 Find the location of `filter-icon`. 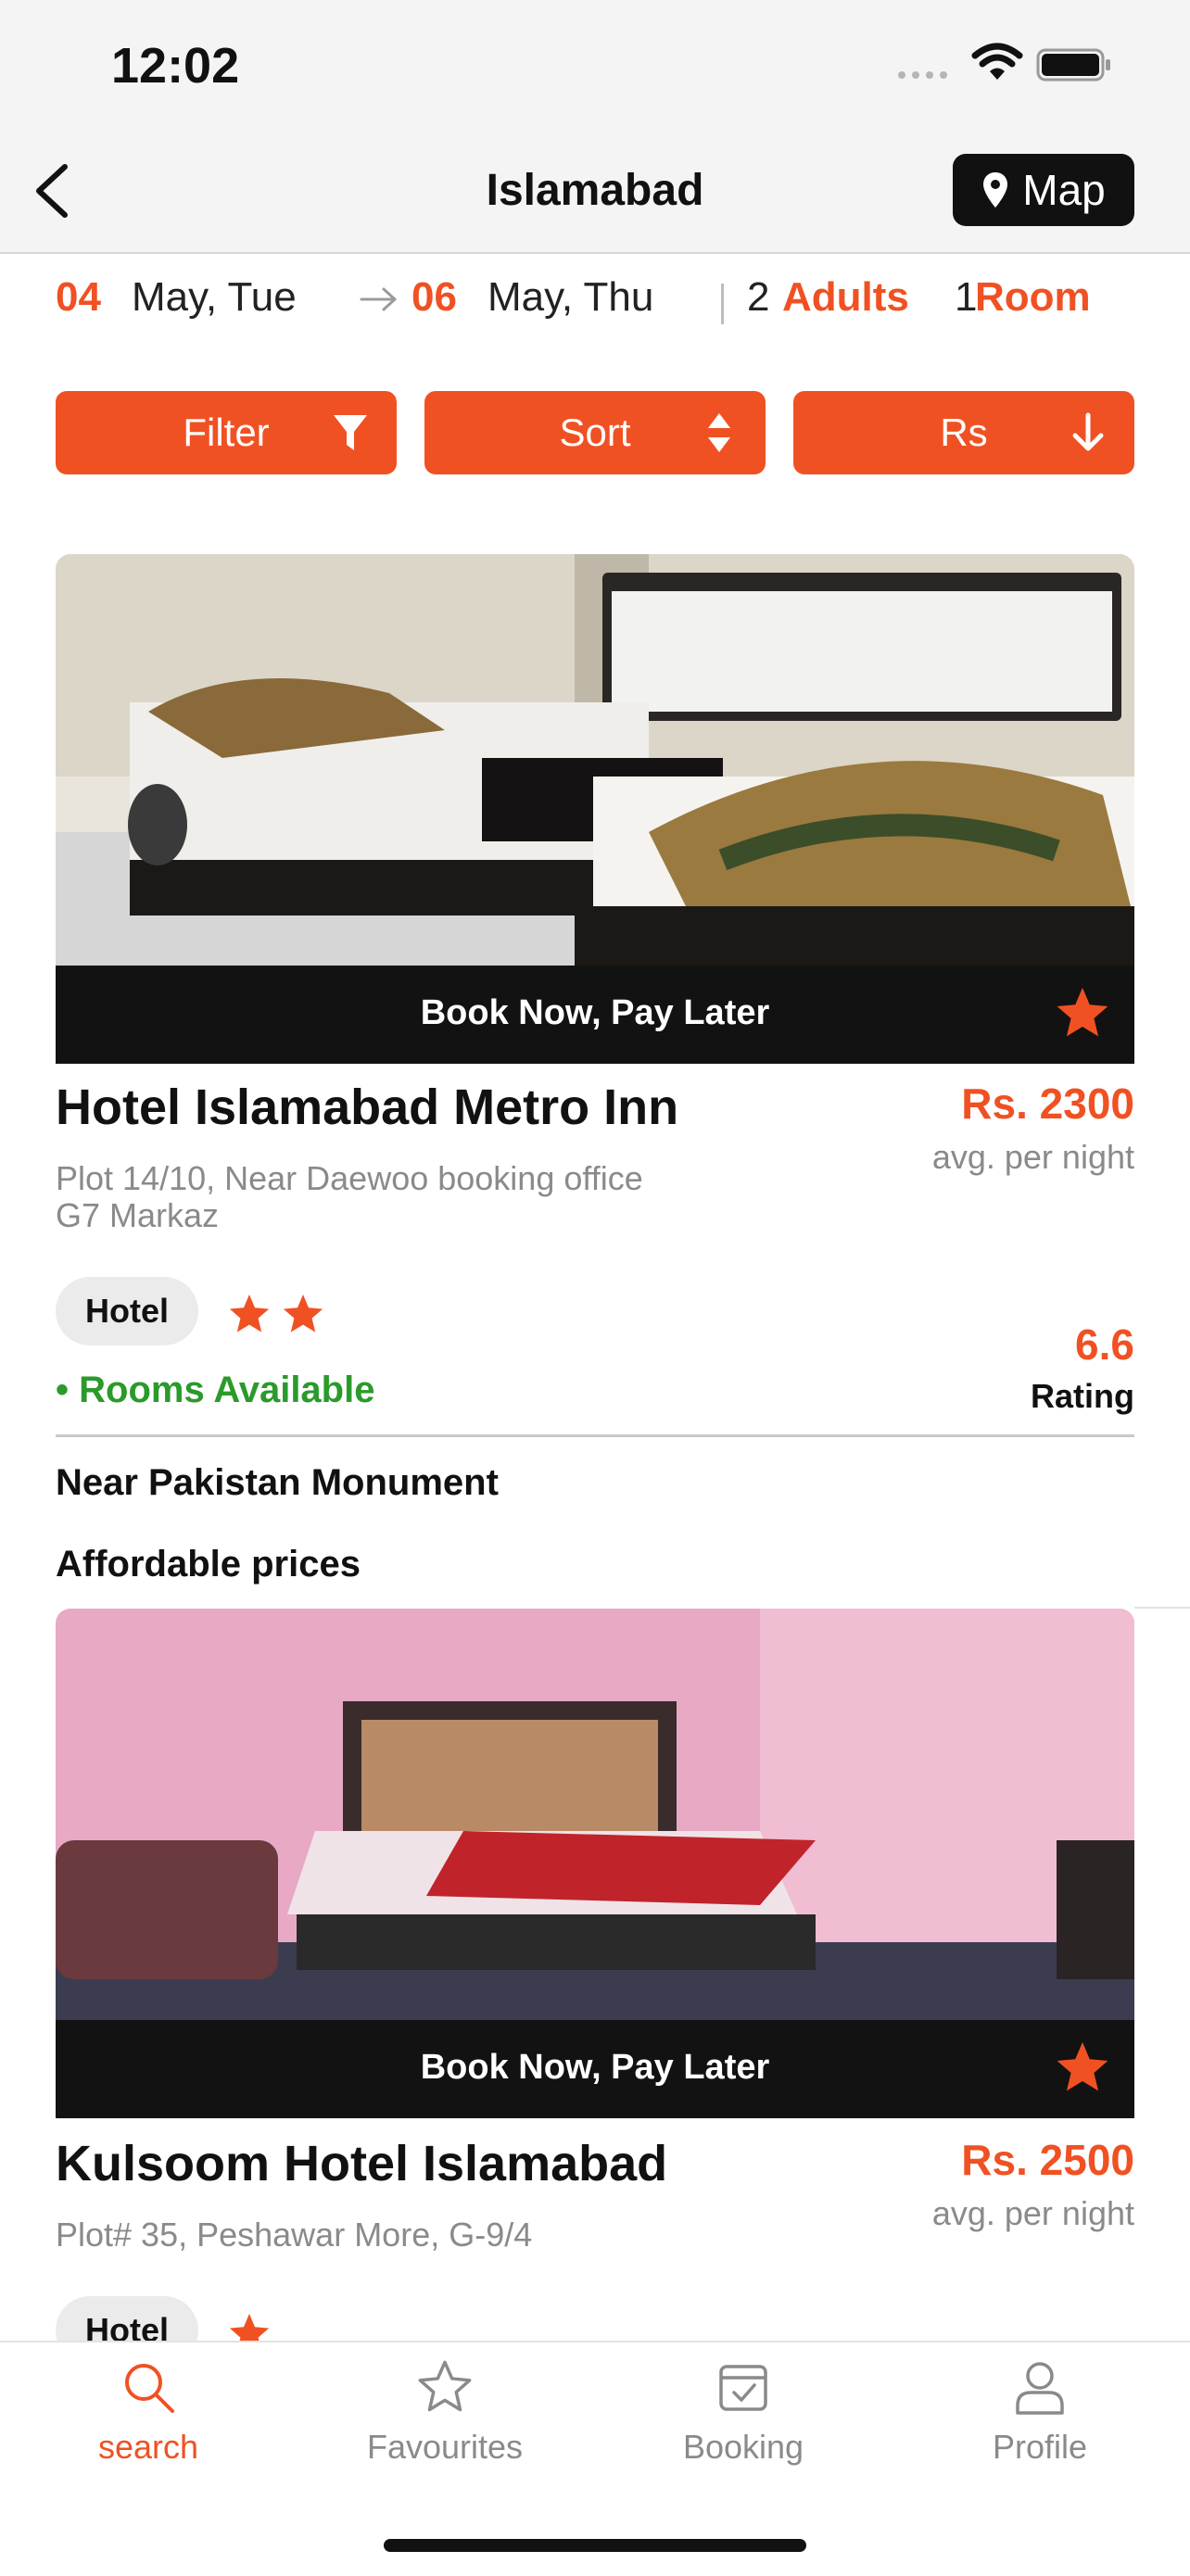

filter-icon is located at coordinates (350, 432).